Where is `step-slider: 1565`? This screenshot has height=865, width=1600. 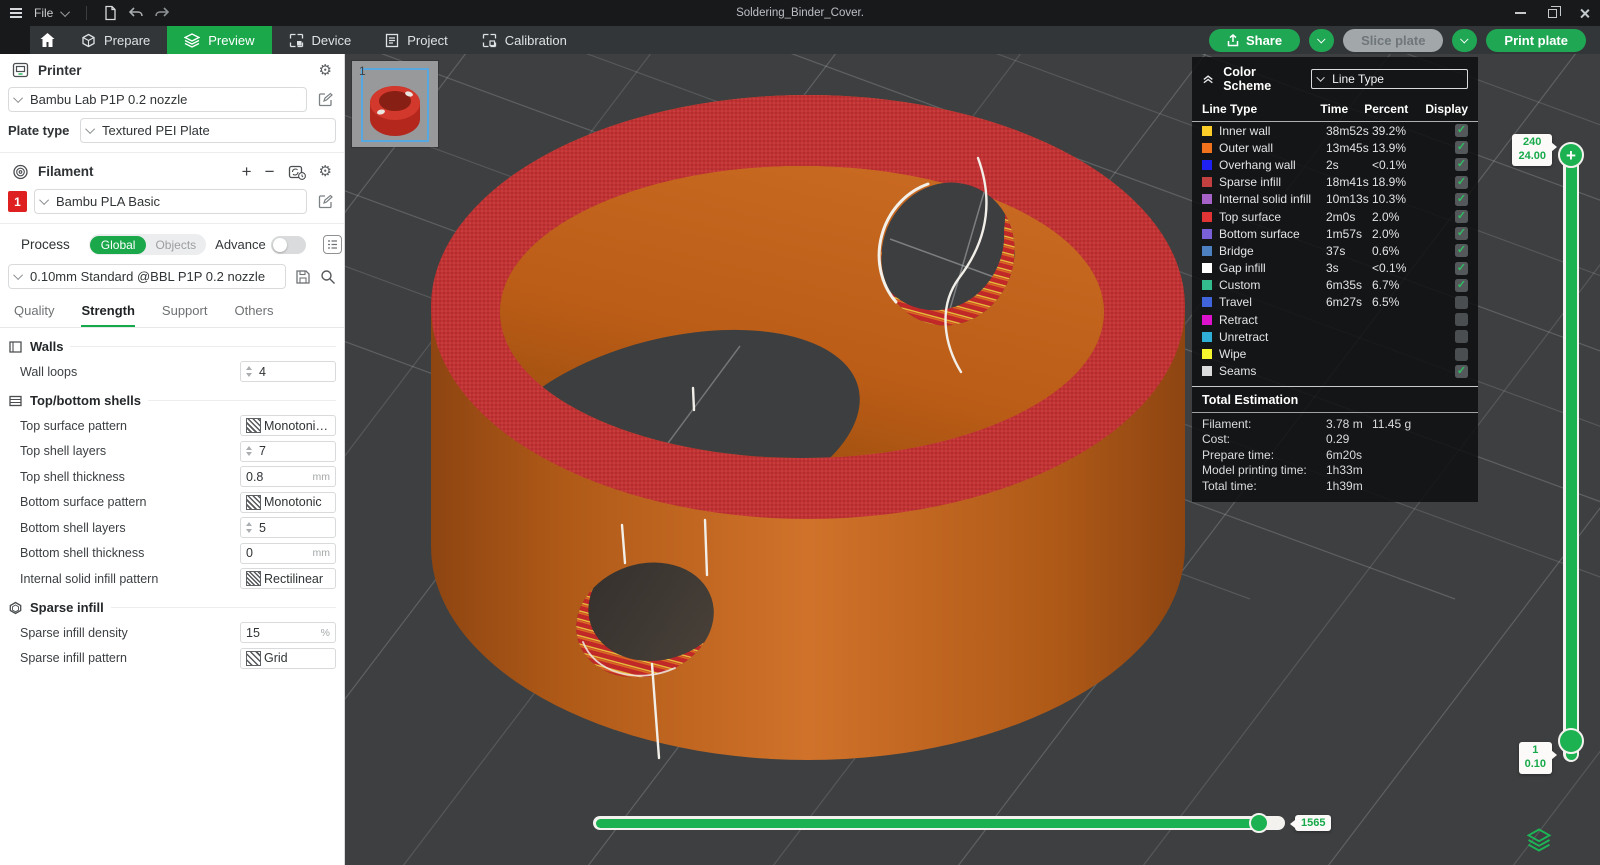
step-slider: 1565 is located at coordinates (973, 824).